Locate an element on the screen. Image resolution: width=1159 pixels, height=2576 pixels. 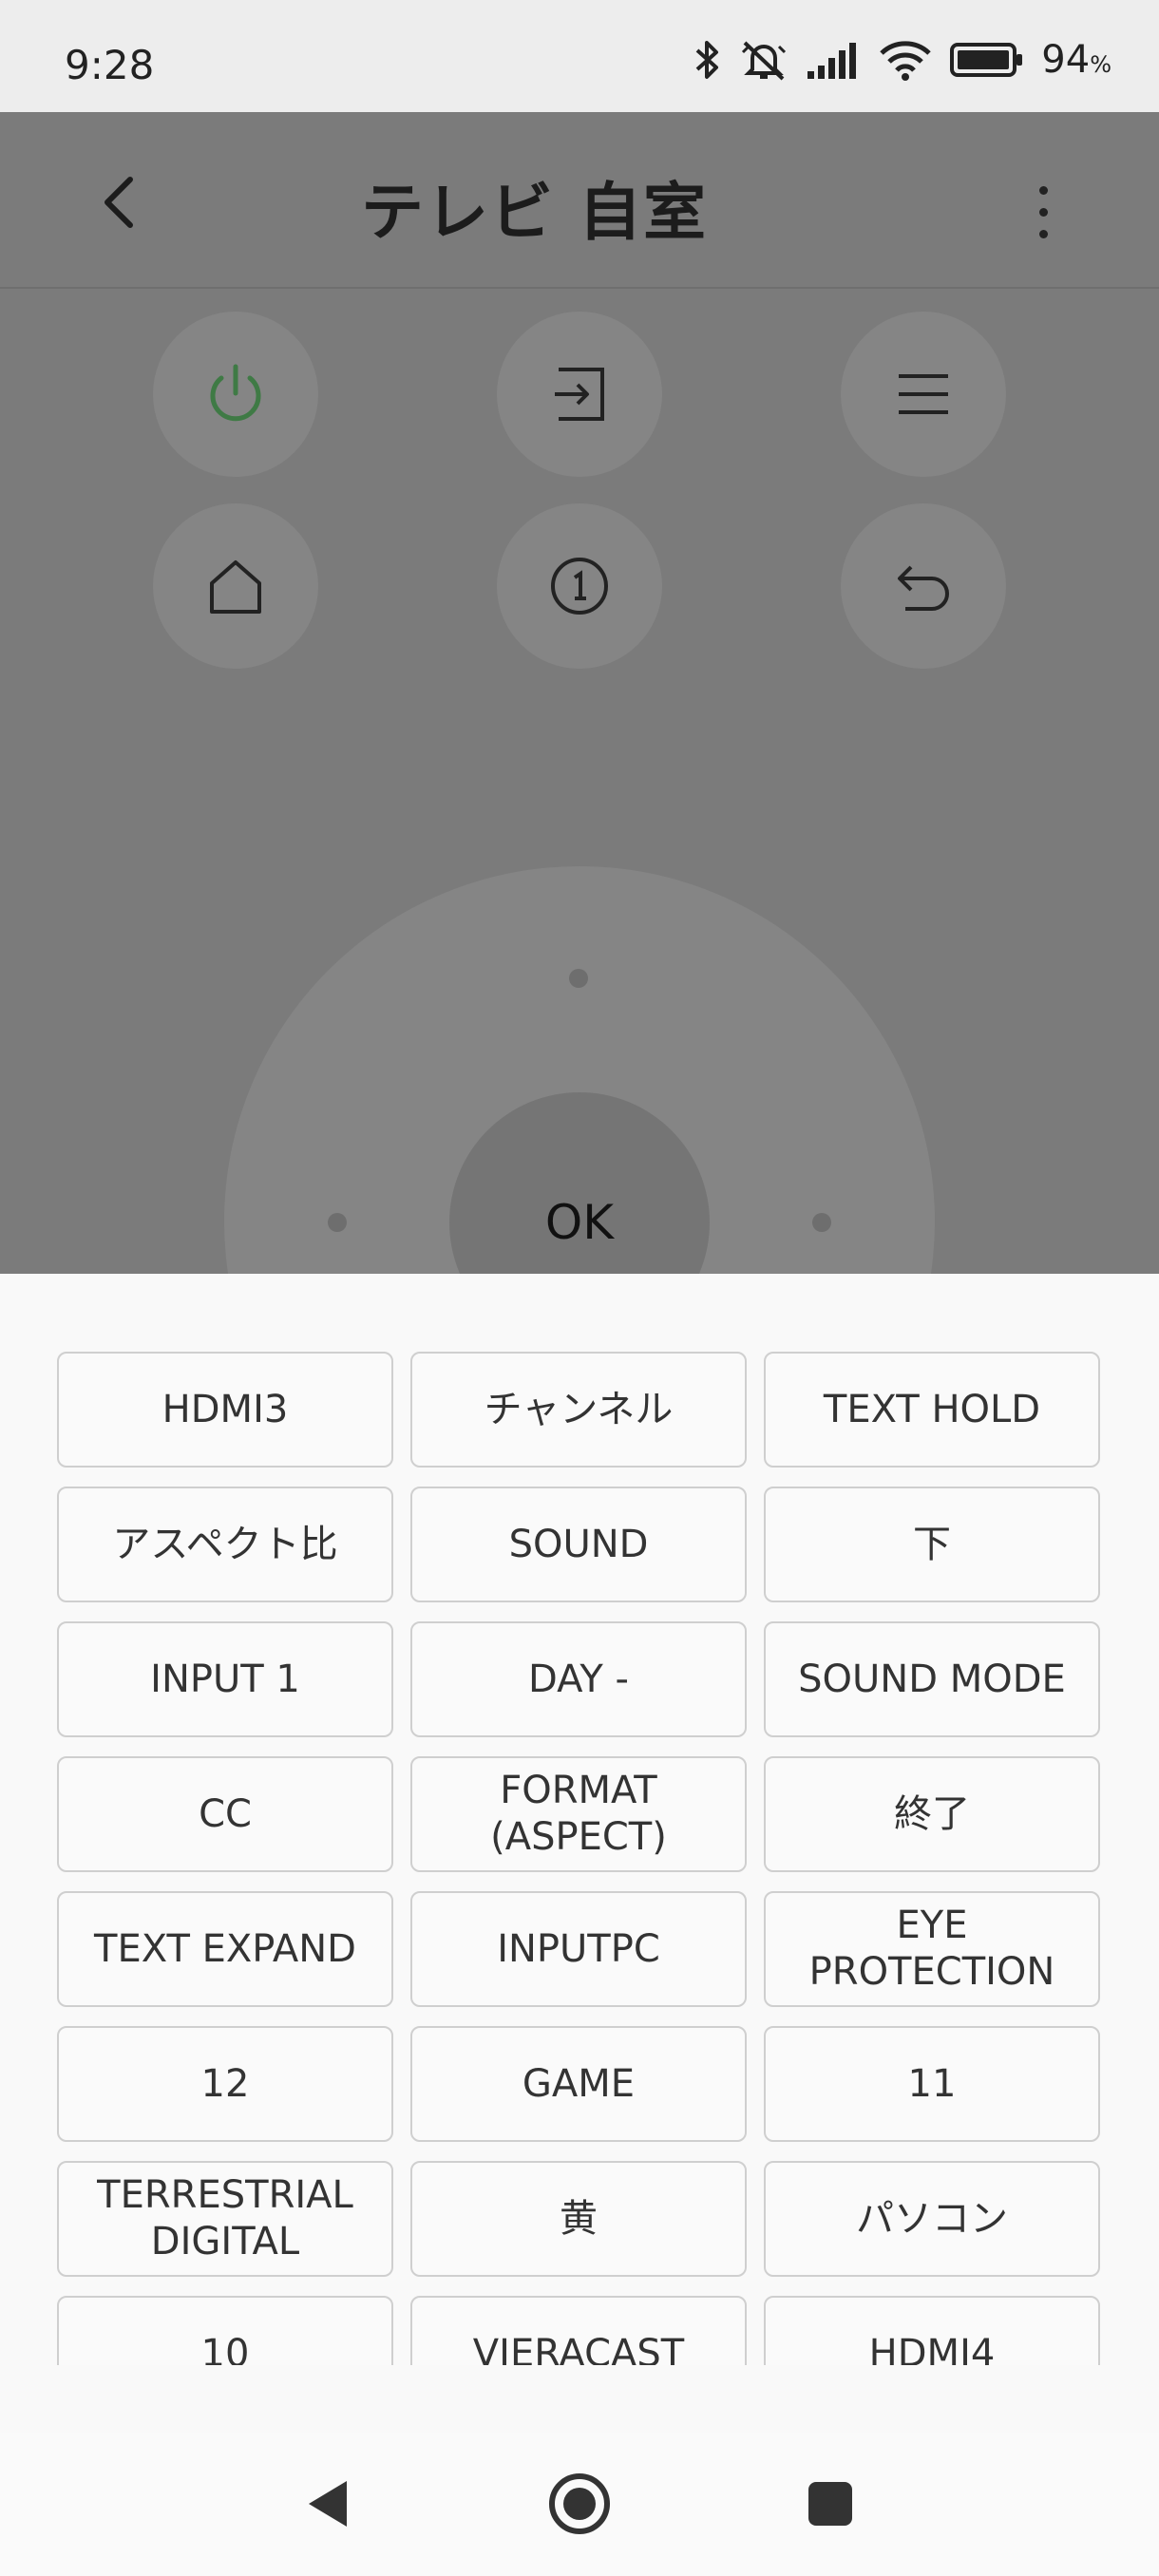
command-button: FORMAT (ASPECT) is located at coordinates (578, 1814).